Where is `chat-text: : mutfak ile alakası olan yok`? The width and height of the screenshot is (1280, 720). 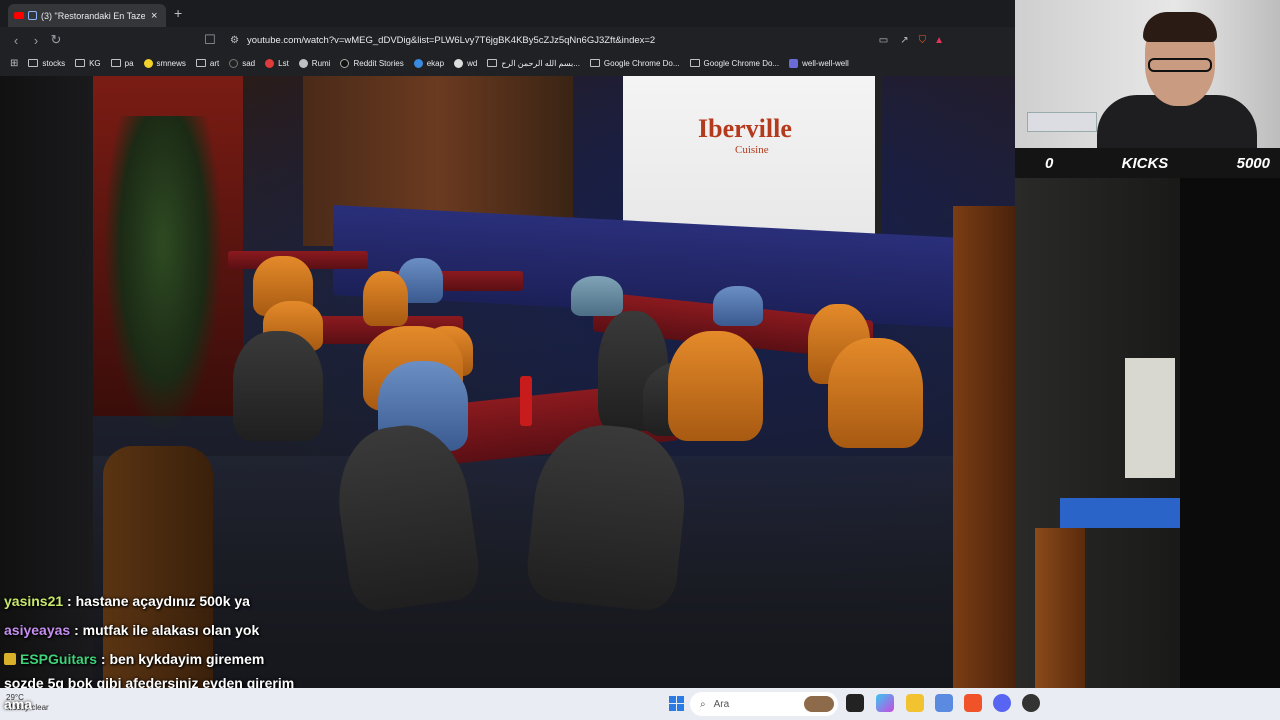
chat-text: : mutfak ile alakası olan yok is located at coordinates (165, 630).